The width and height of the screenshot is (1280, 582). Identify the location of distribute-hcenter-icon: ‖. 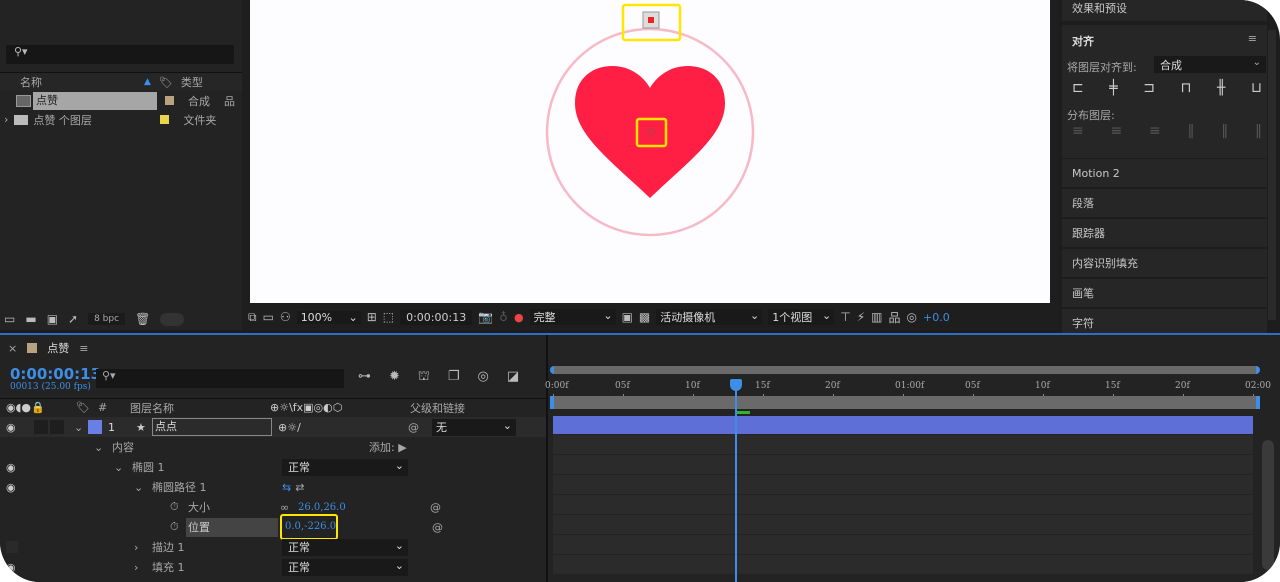
(1224, 131).